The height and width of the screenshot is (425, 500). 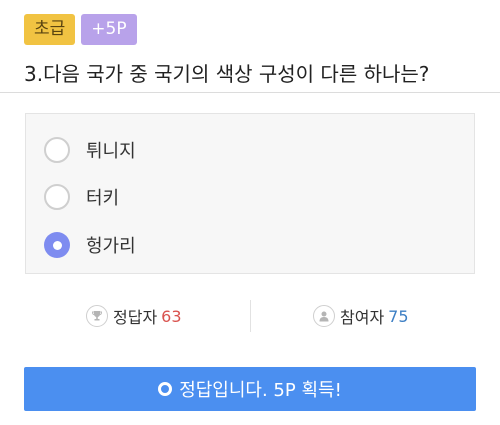 I want to click on question-divider, so click(x=250, y=92).